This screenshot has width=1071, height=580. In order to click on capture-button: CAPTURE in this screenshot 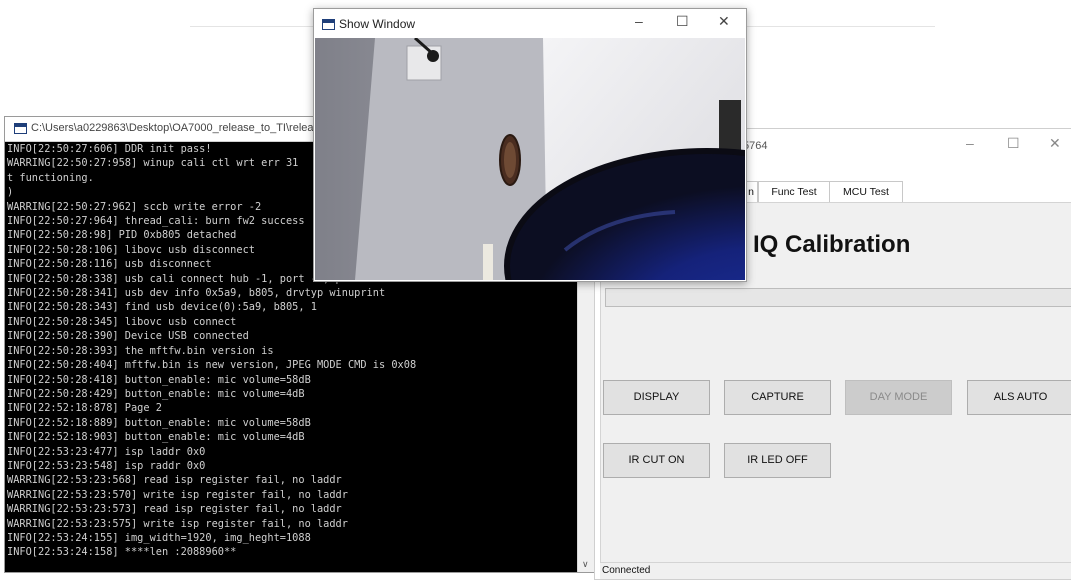, I will do `click(777, 397)`.